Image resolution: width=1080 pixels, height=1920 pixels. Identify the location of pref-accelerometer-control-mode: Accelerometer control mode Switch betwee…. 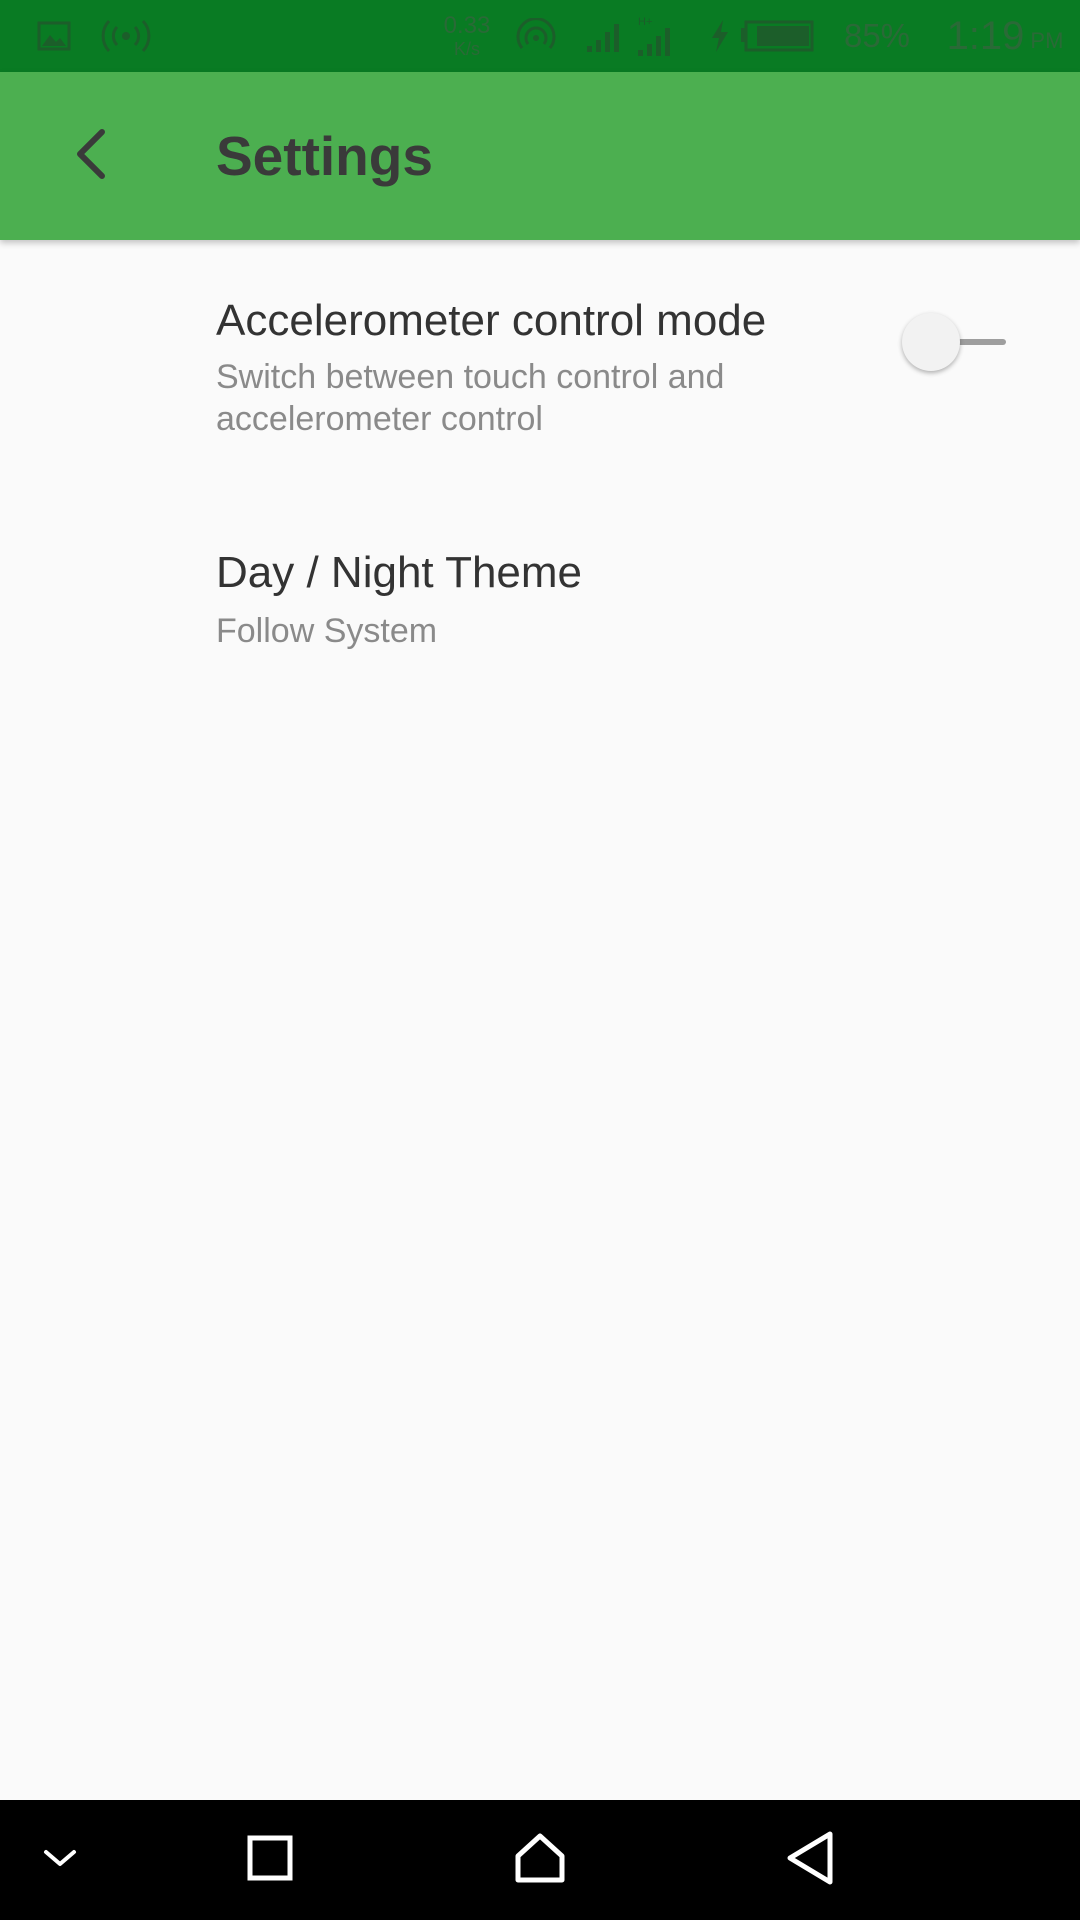
(540, 356).